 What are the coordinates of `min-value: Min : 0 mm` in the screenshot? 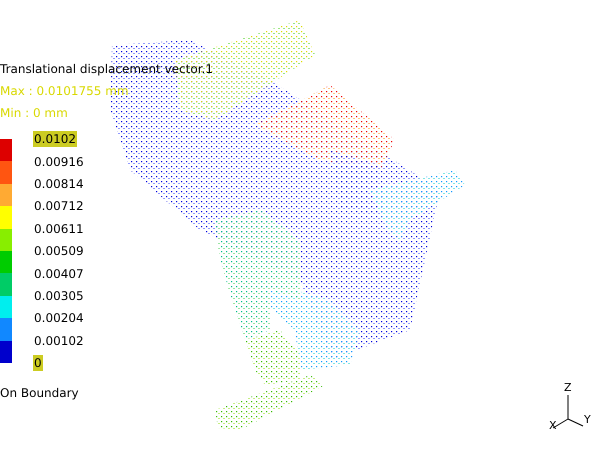 It's located at (34, 113).